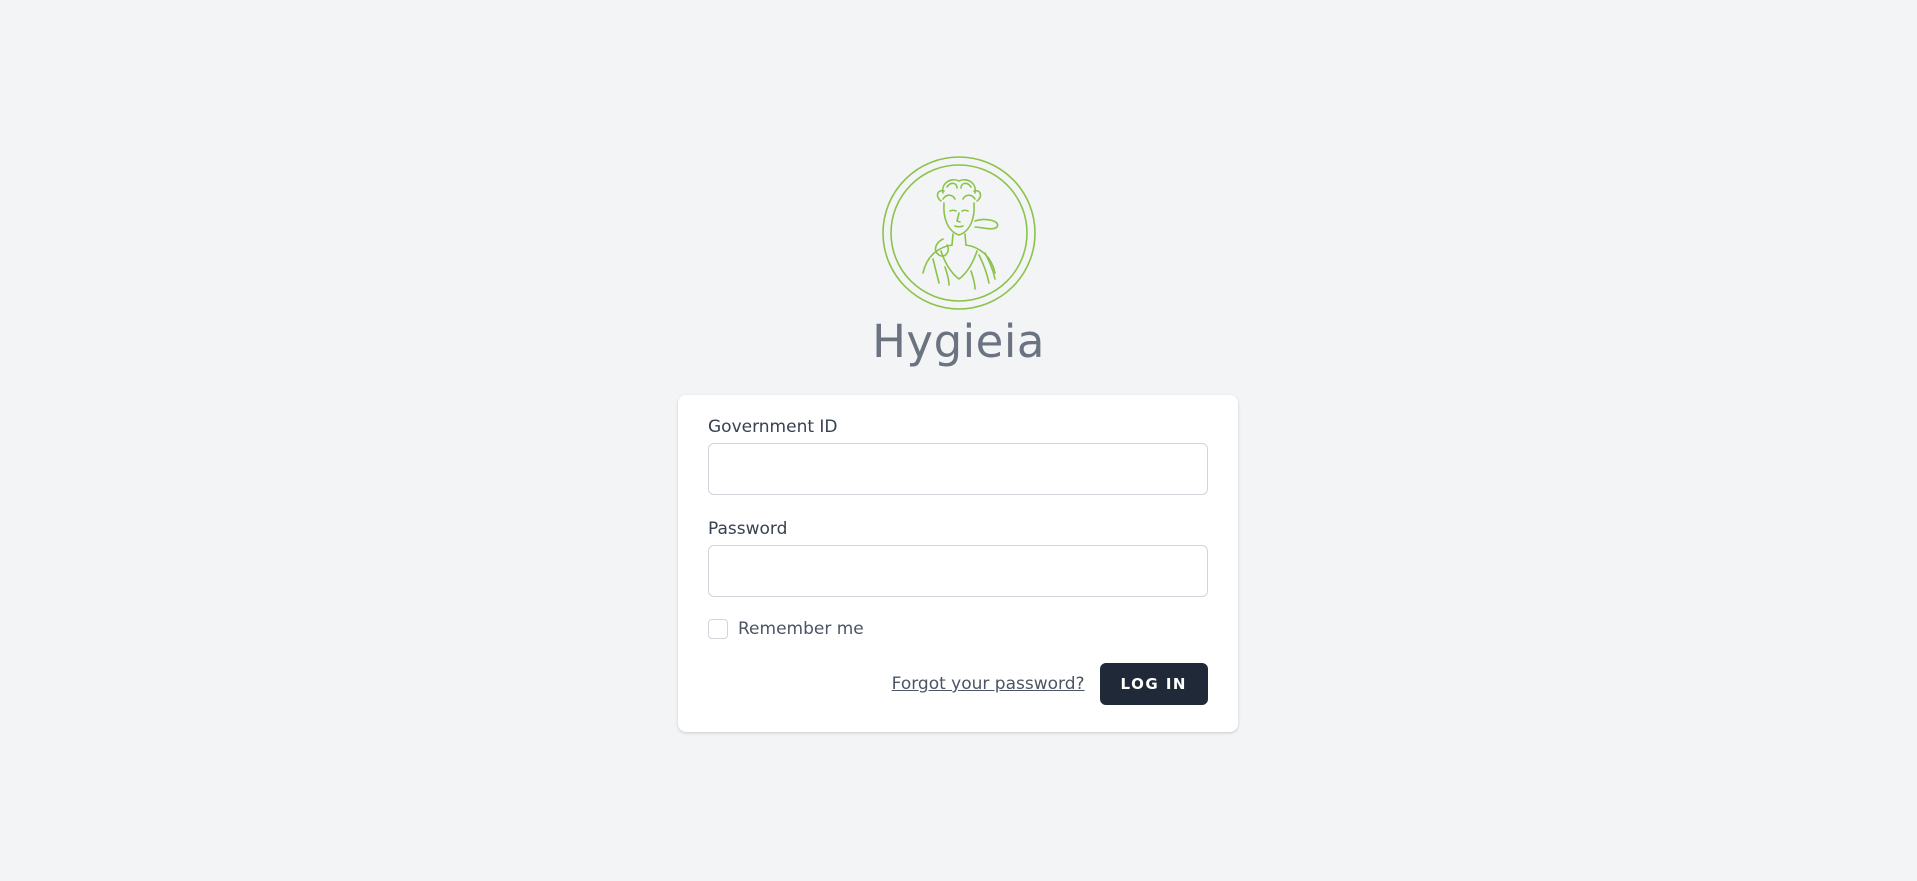 This screenshot has height=881, width=1917. Describe the element at coordinates (718, 629) in the screenshot. I see `remember-me-checkbox` at that location.